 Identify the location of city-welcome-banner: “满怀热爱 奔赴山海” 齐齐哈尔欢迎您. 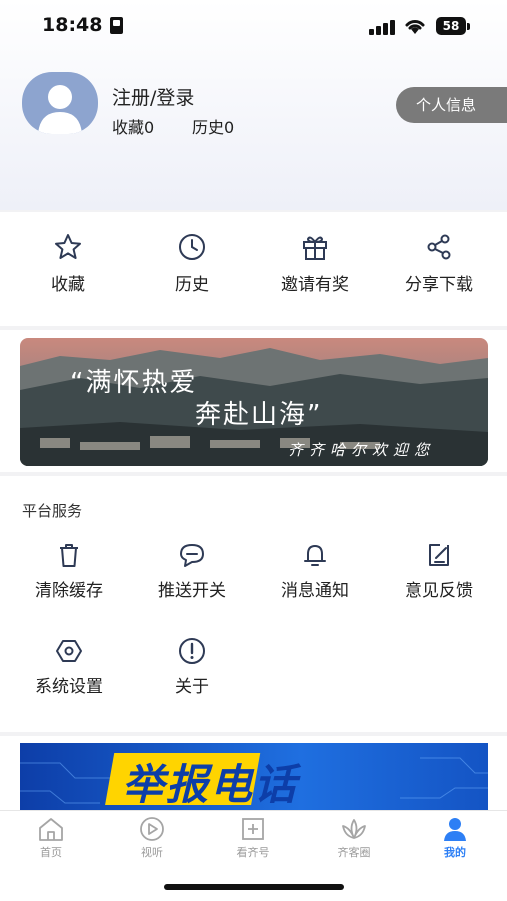
(254, 402).